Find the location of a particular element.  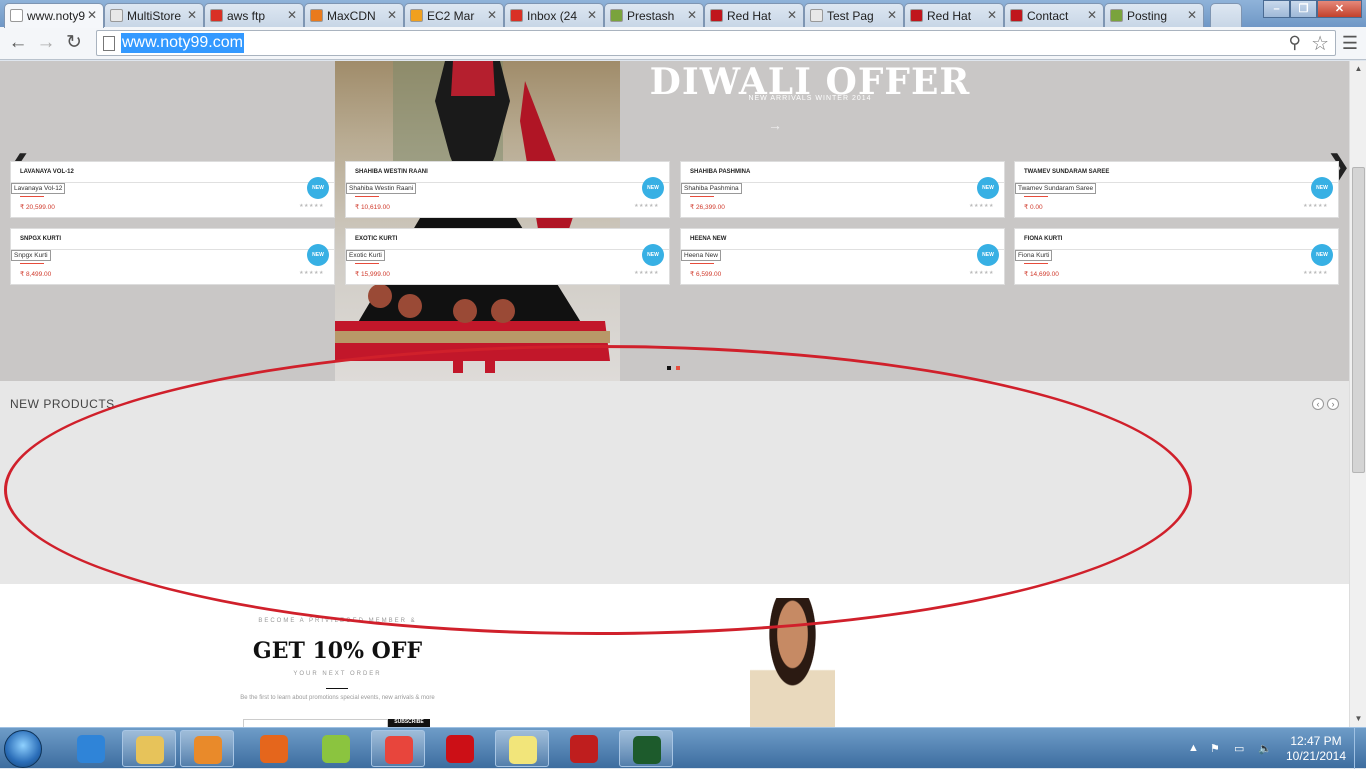

product-image-alt: Exotic Kurti is located at coordinates (365, 255).